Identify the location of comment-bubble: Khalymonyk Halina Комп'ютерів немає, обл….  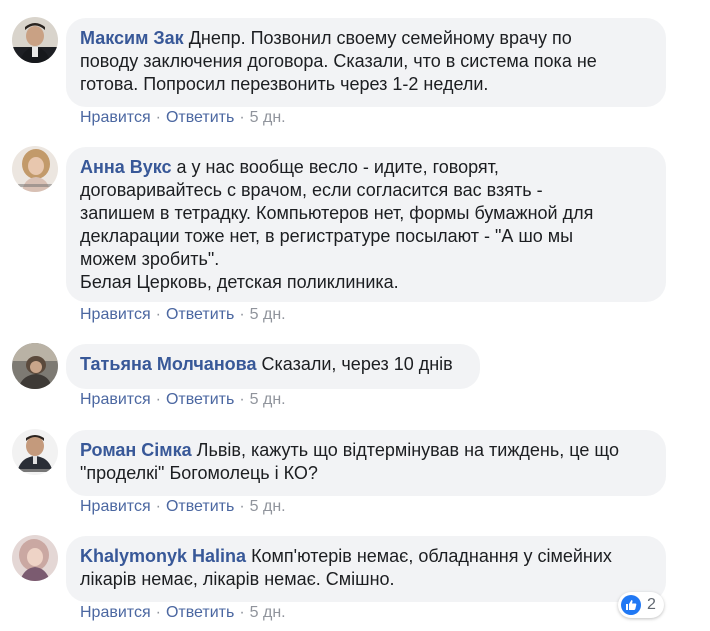
(366, 569).